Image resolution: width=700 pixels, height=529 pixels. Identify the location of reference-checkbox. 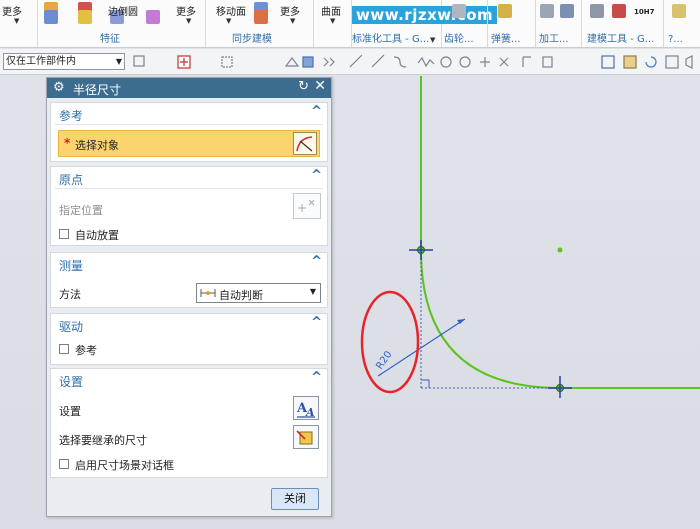
(64, 349).